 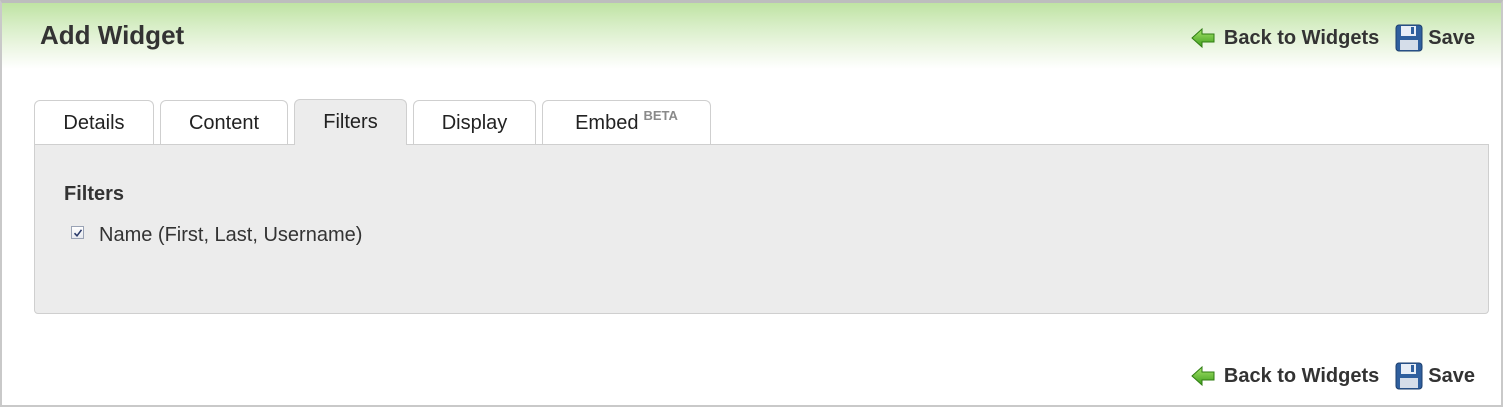 I want to click on beta-badge: BETA, so click(x=660, y=115).